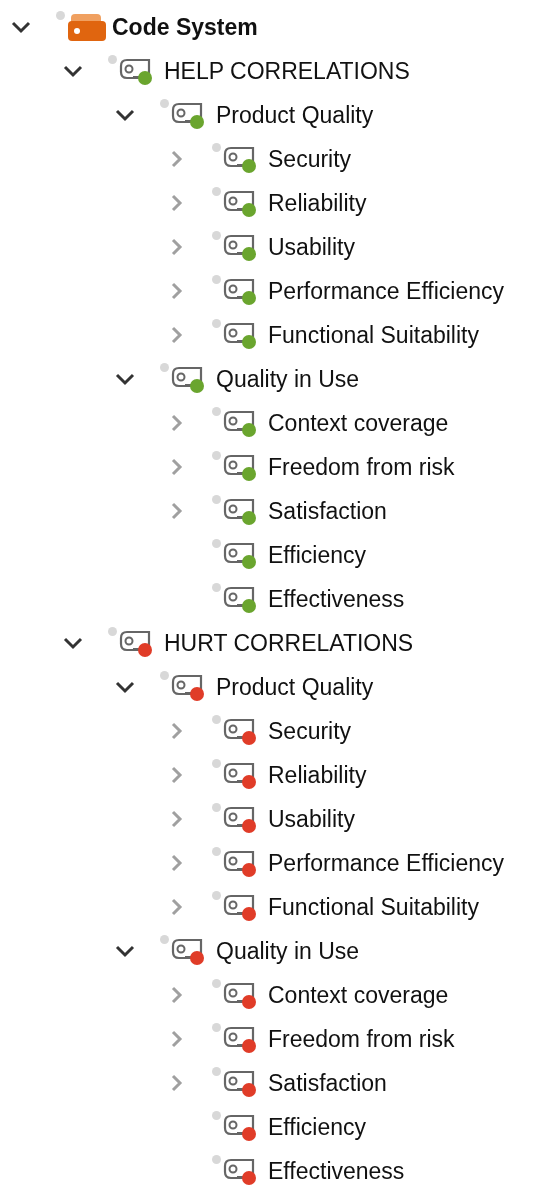 The image size is (536, 1188). Describe the element at coordinates (185, 27) in the screenshot. I see `tree-item-label: Code System` at that location.